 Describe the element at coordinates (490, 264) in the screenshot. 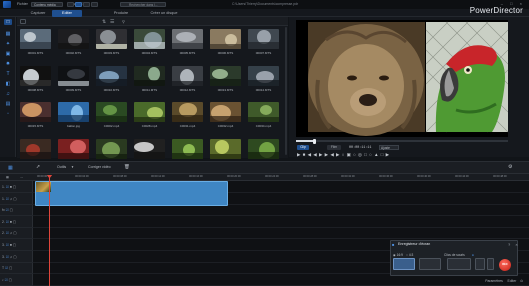

I see `recorder-options-button` at that location.